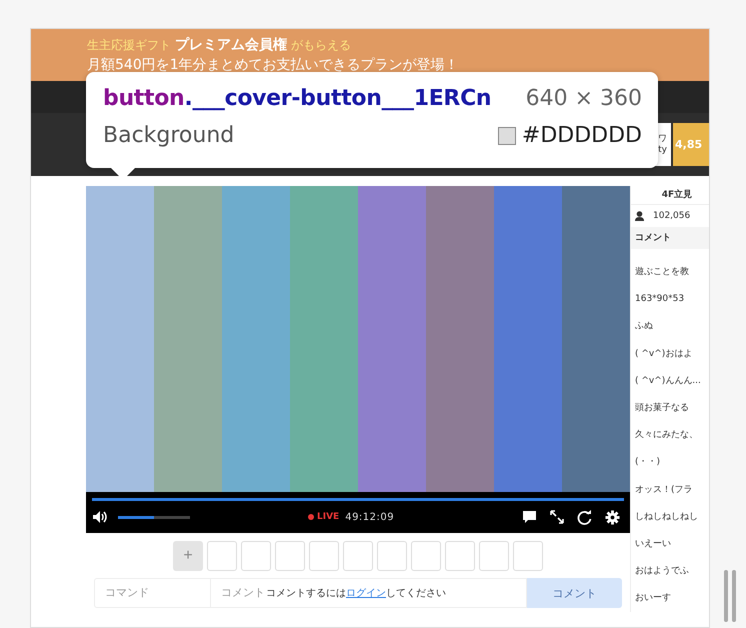 The image size is (746, 628). I want to click on reload-icon, so click(584, 517).